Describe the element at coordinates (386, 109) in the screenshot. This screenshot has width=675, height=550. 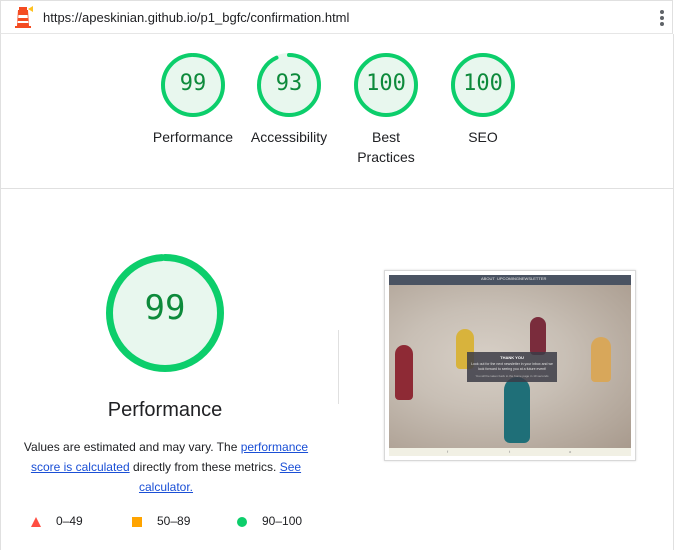
I see `gauge-best-practices: 100 Best Practices` at that location.